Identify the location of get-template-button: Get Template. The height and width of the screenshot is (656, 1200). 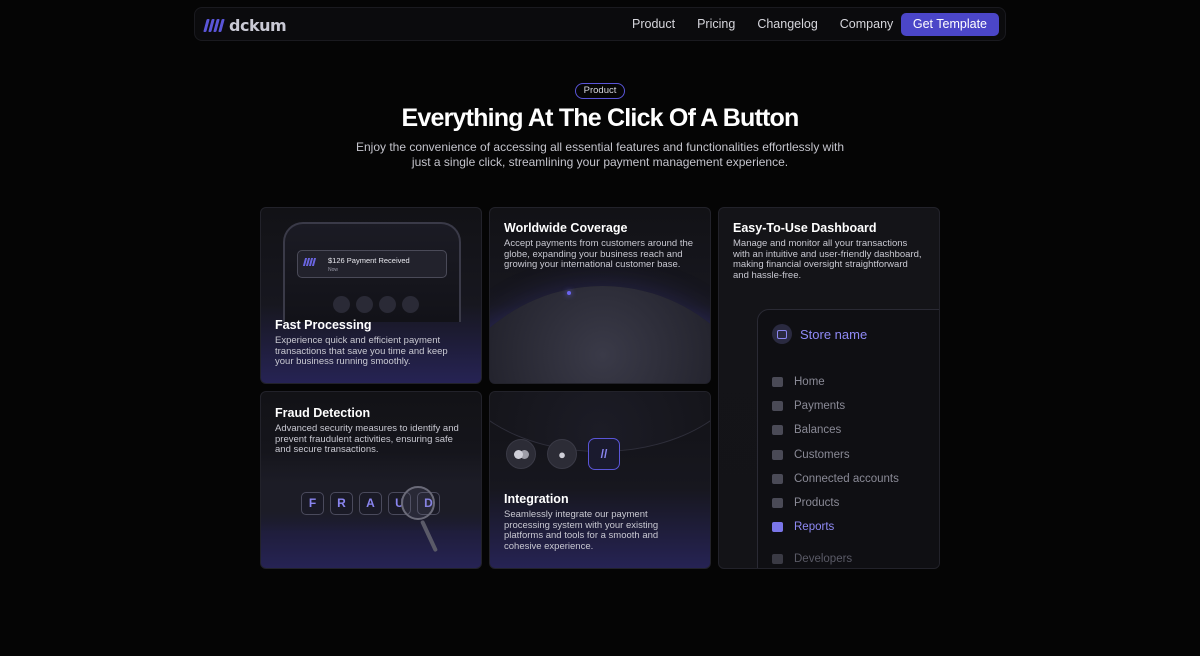
(949, 24).